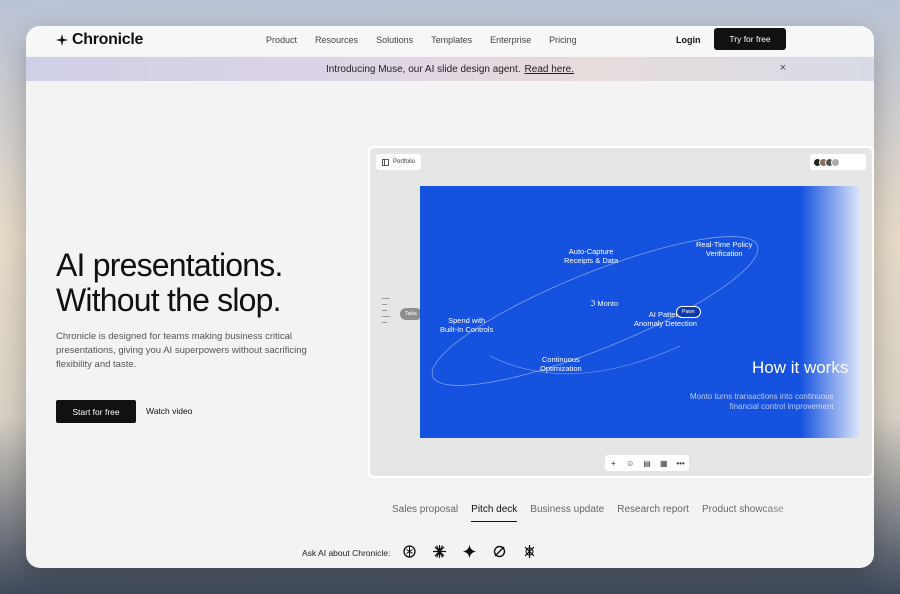 The width and height of the screenshot is (900, 594). Describe the element at coordinates (394, 40) in the screenshot. I see `nav-link-solutions: Solutions` at that location.